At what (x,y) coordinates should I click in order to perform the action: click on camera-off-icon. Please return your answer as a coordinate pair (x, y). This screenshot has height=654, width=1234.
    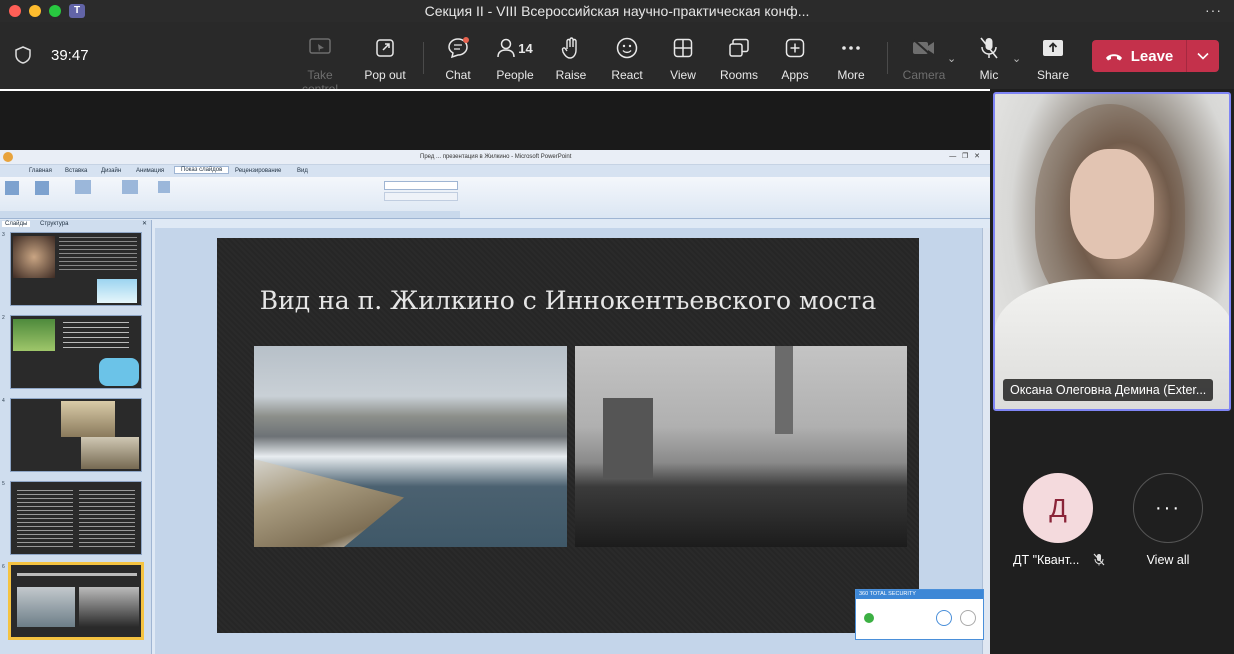
    Looking at the image, I should click on (923, 48).